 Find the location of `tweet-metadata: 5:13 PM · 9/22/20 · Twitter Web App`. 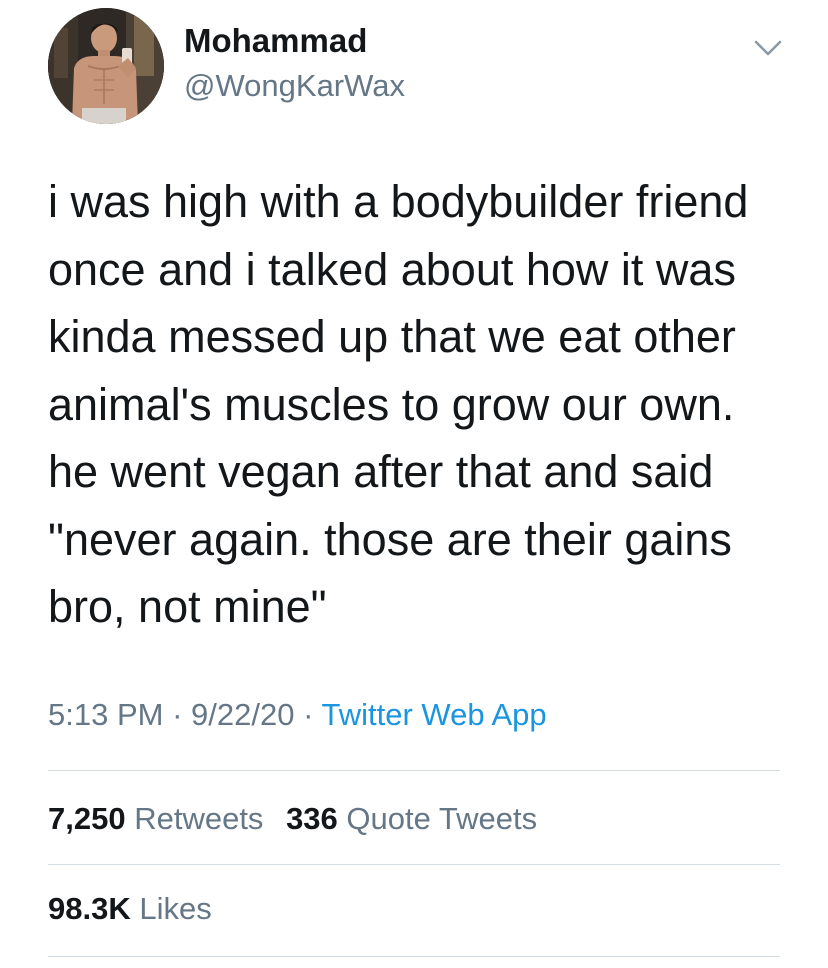

tweet-metadata: 5:13 PM · 9/22/20 · Twitter Web App is located at coordinates (297, 715).